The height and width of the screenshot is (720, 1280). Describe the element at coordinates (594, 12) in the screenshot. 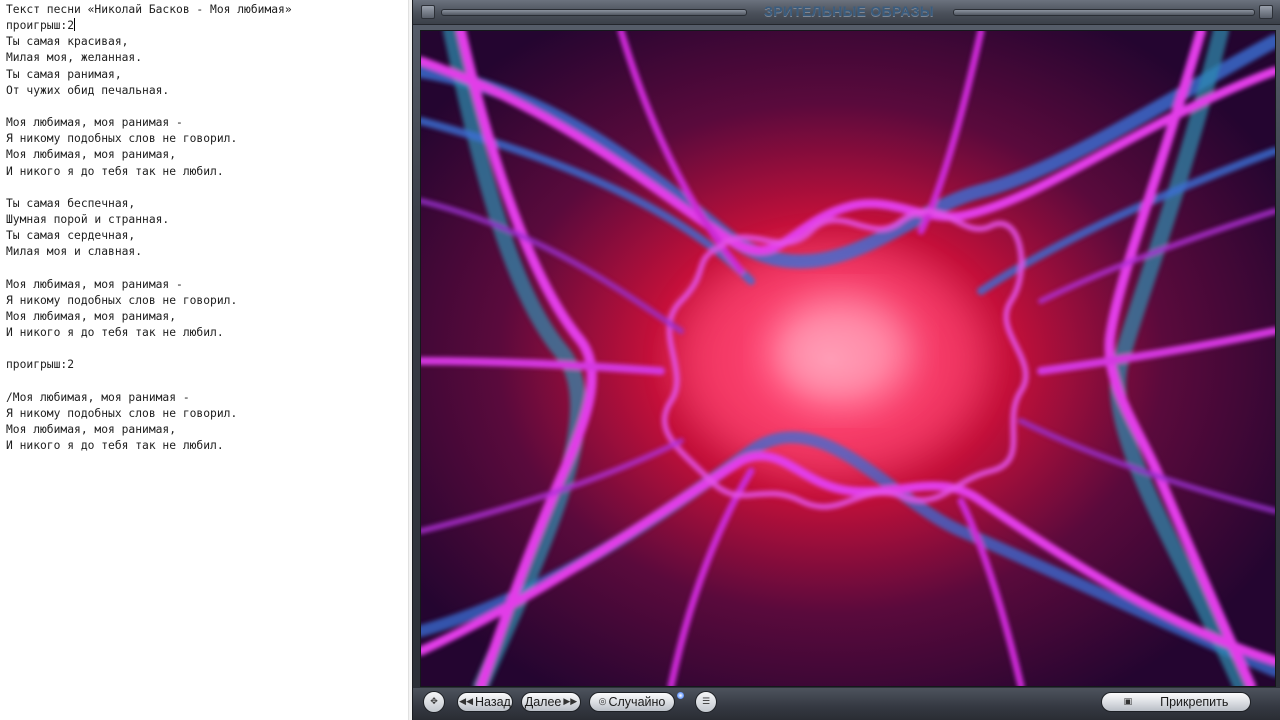

I see `title-rail-left` at that location.